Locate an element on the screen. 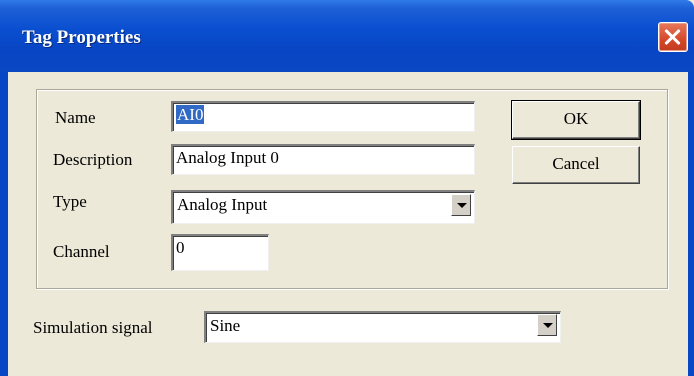  dialog-title: Tag Properties is located at coordinates (81, 37).